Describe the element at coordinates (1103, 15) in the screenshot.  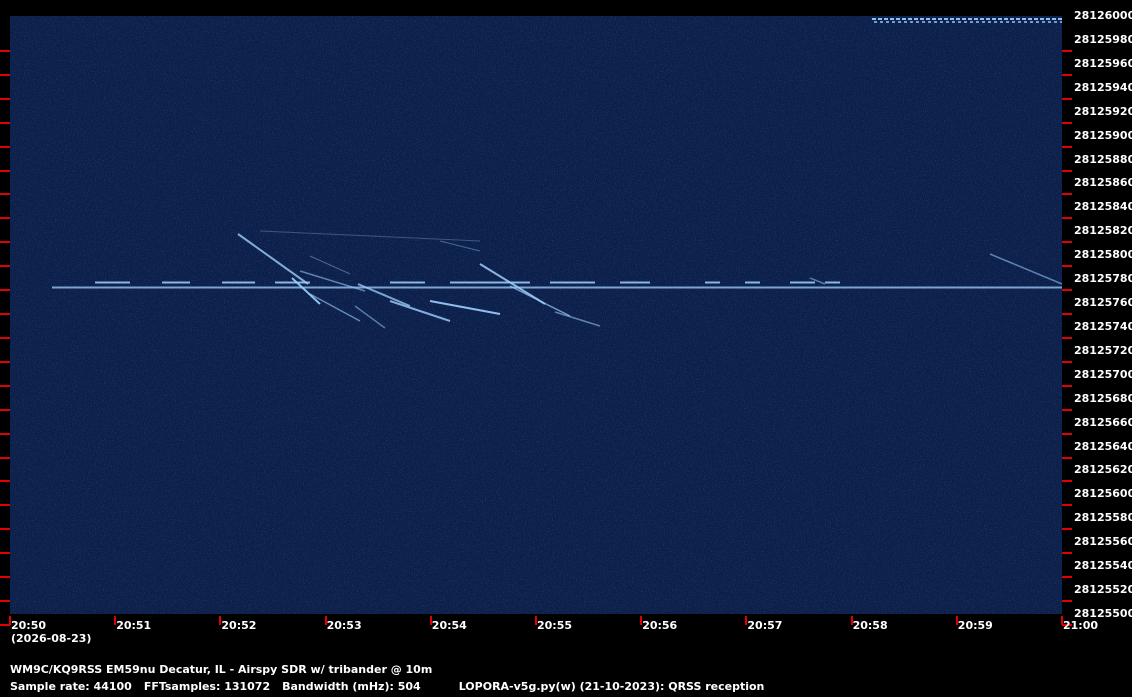
I see `y-tick-label: 28126000` at that location.